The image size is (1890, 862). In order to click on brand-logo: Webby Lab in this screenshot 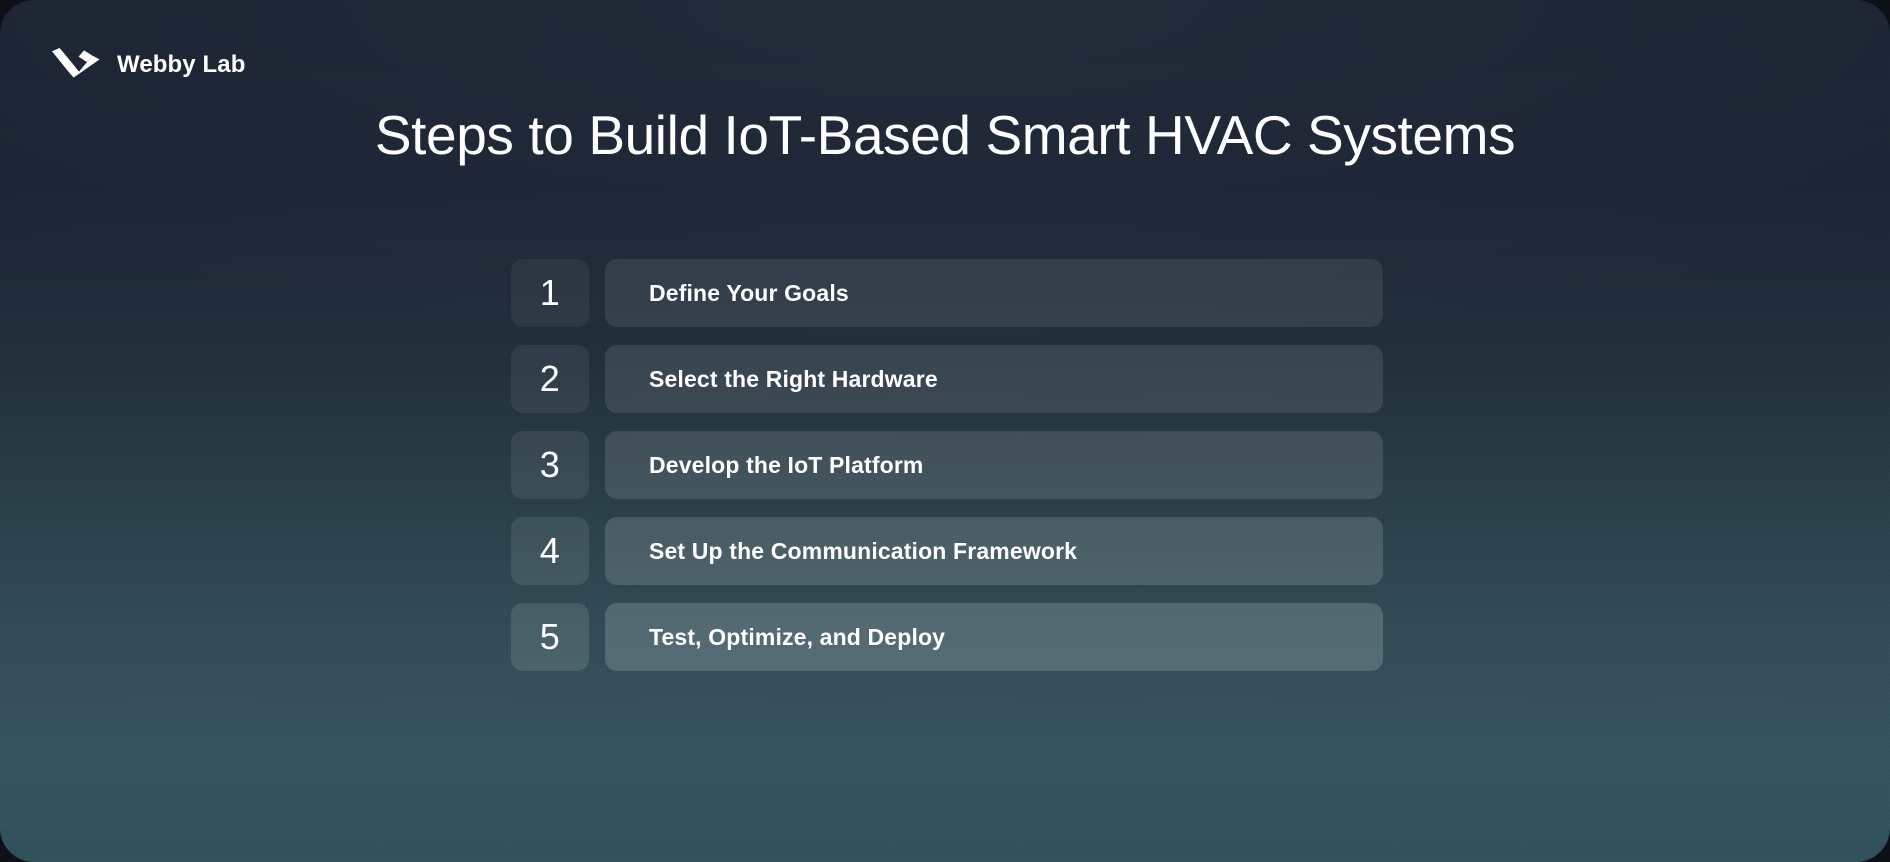, I will do `click(148, 65)`.